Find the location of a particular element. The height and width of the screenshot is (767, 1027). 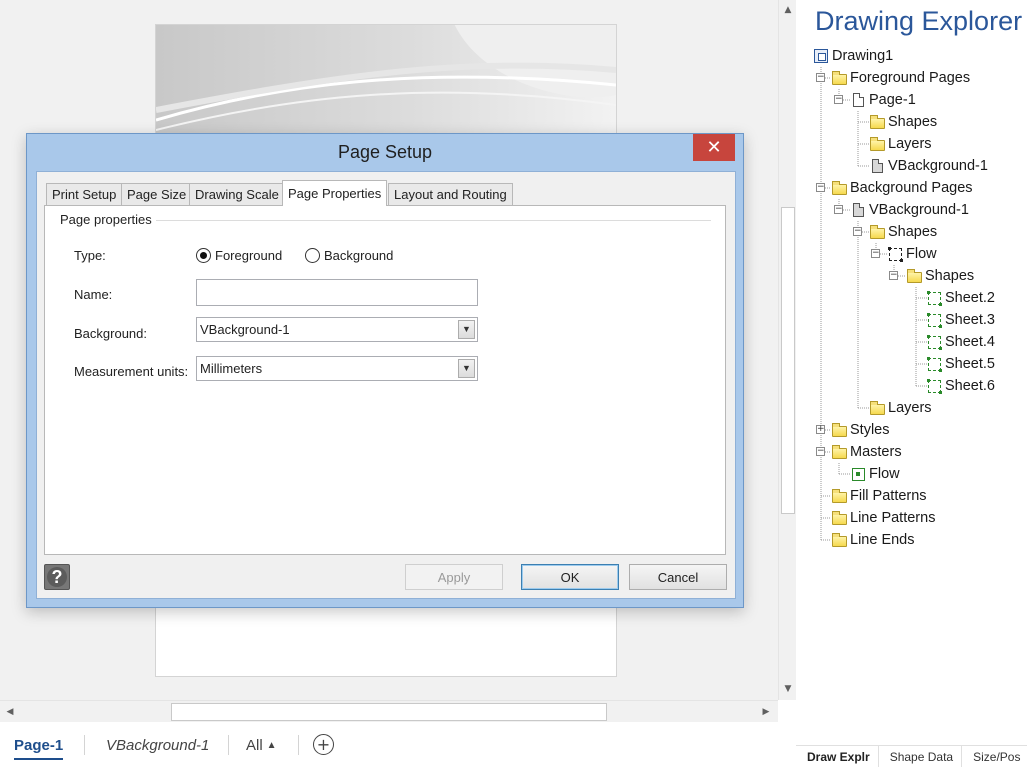

all-pages-menu: All ▲ is located at coordinates (261, 745).